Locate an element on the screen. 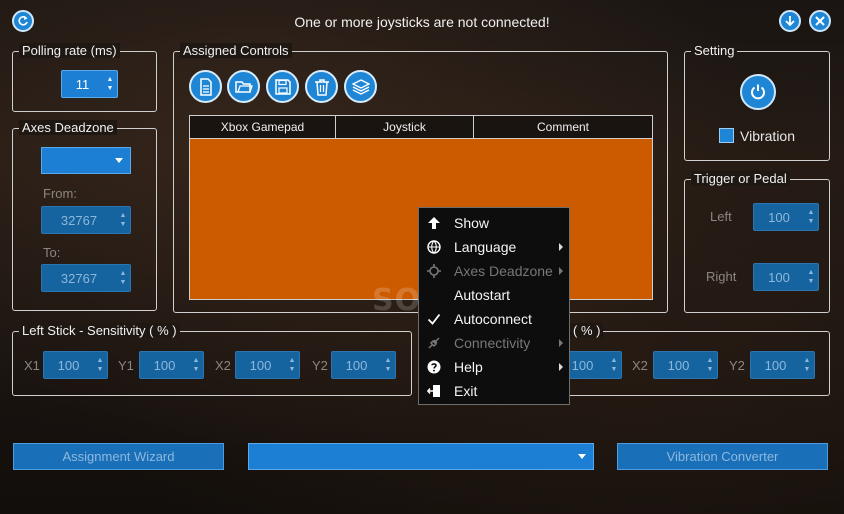  assignment-wizard-button: Assignment Wizard is located at coordinates (118, 456).